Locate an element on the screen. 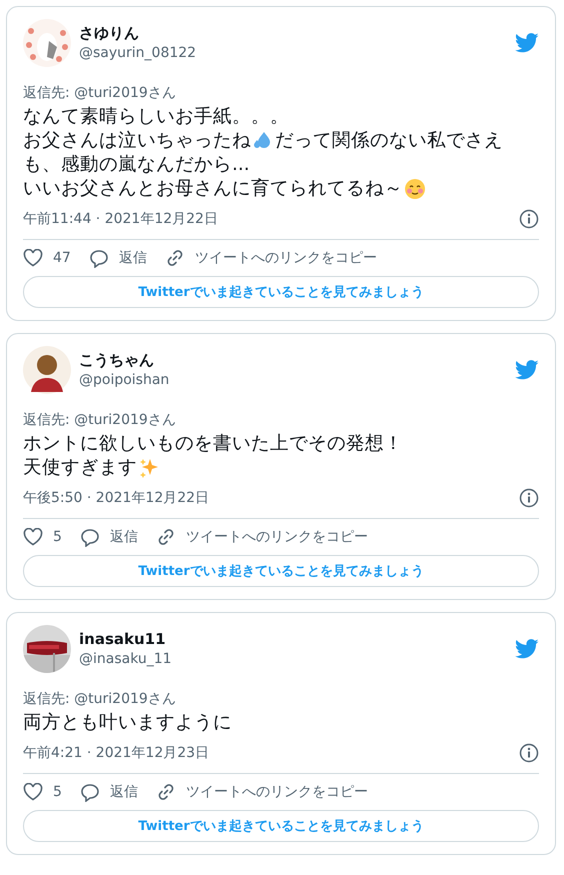 Image resolution: width=564 pixels, height=875 pixels. like-button: 47 is located at coordinates (47, 258).